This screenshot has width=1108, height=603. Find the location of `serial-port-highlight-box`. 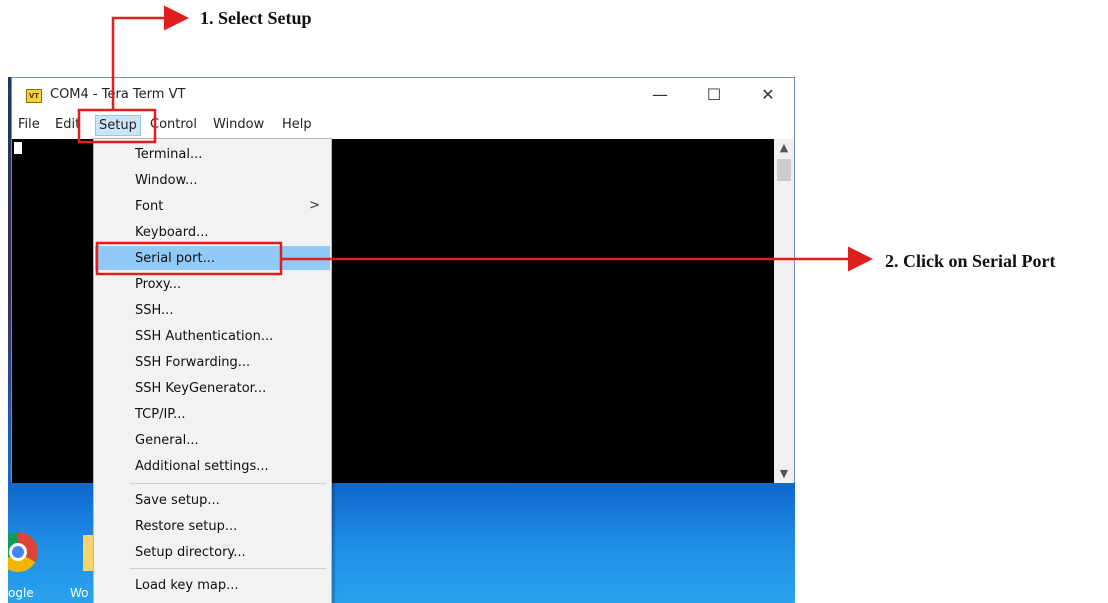

serial-port-highlight-box is located at coordinates (189, 258).